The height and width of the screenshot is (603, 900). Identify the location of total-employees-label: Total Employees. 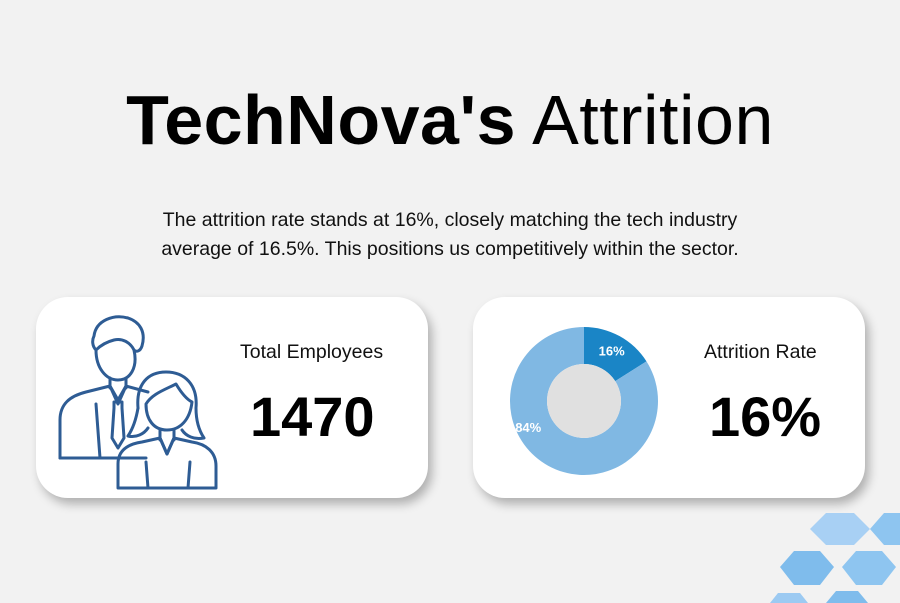
(312, 352).